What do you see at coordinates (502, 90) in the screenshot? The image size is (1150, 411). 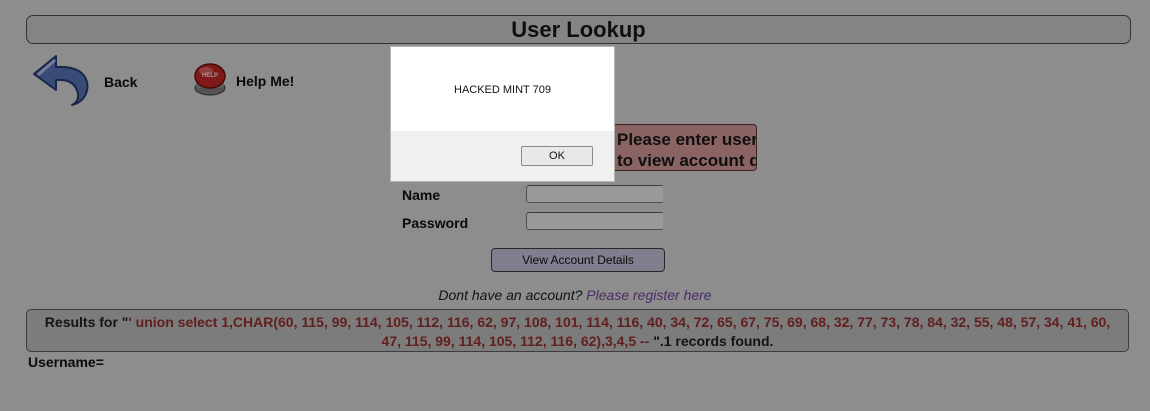 I see `alert-message: HACKED MINT 709` at bounding box center [502, 90].